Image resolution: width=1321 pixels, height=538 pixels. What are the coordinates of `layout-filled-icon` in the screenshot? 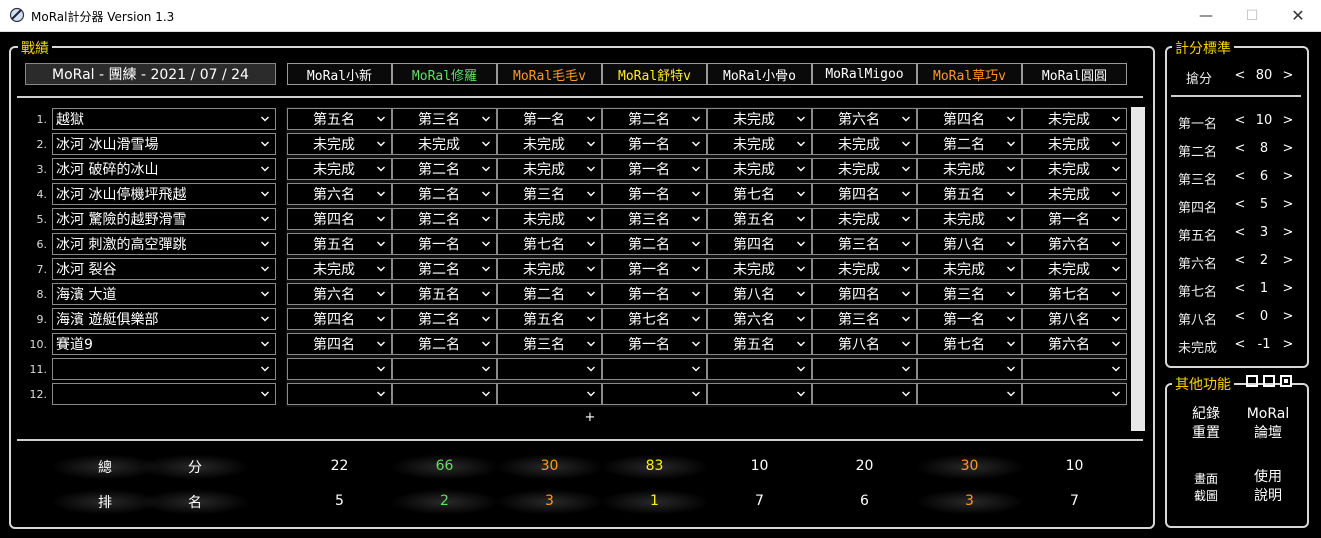 It's located at (1286, 381).